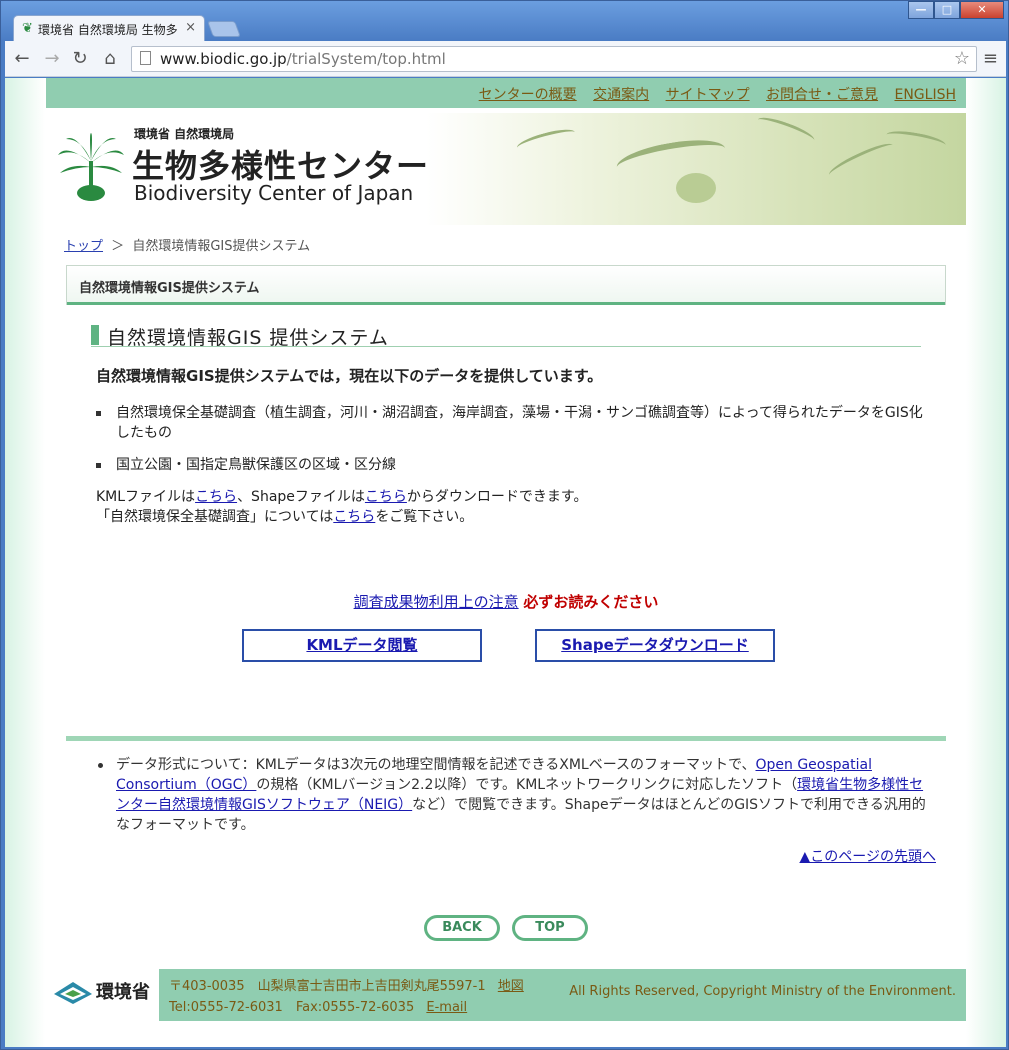 This screenshot has height=1050, width=1009. I want to click on tree-logo-icon, so click(91, 167).